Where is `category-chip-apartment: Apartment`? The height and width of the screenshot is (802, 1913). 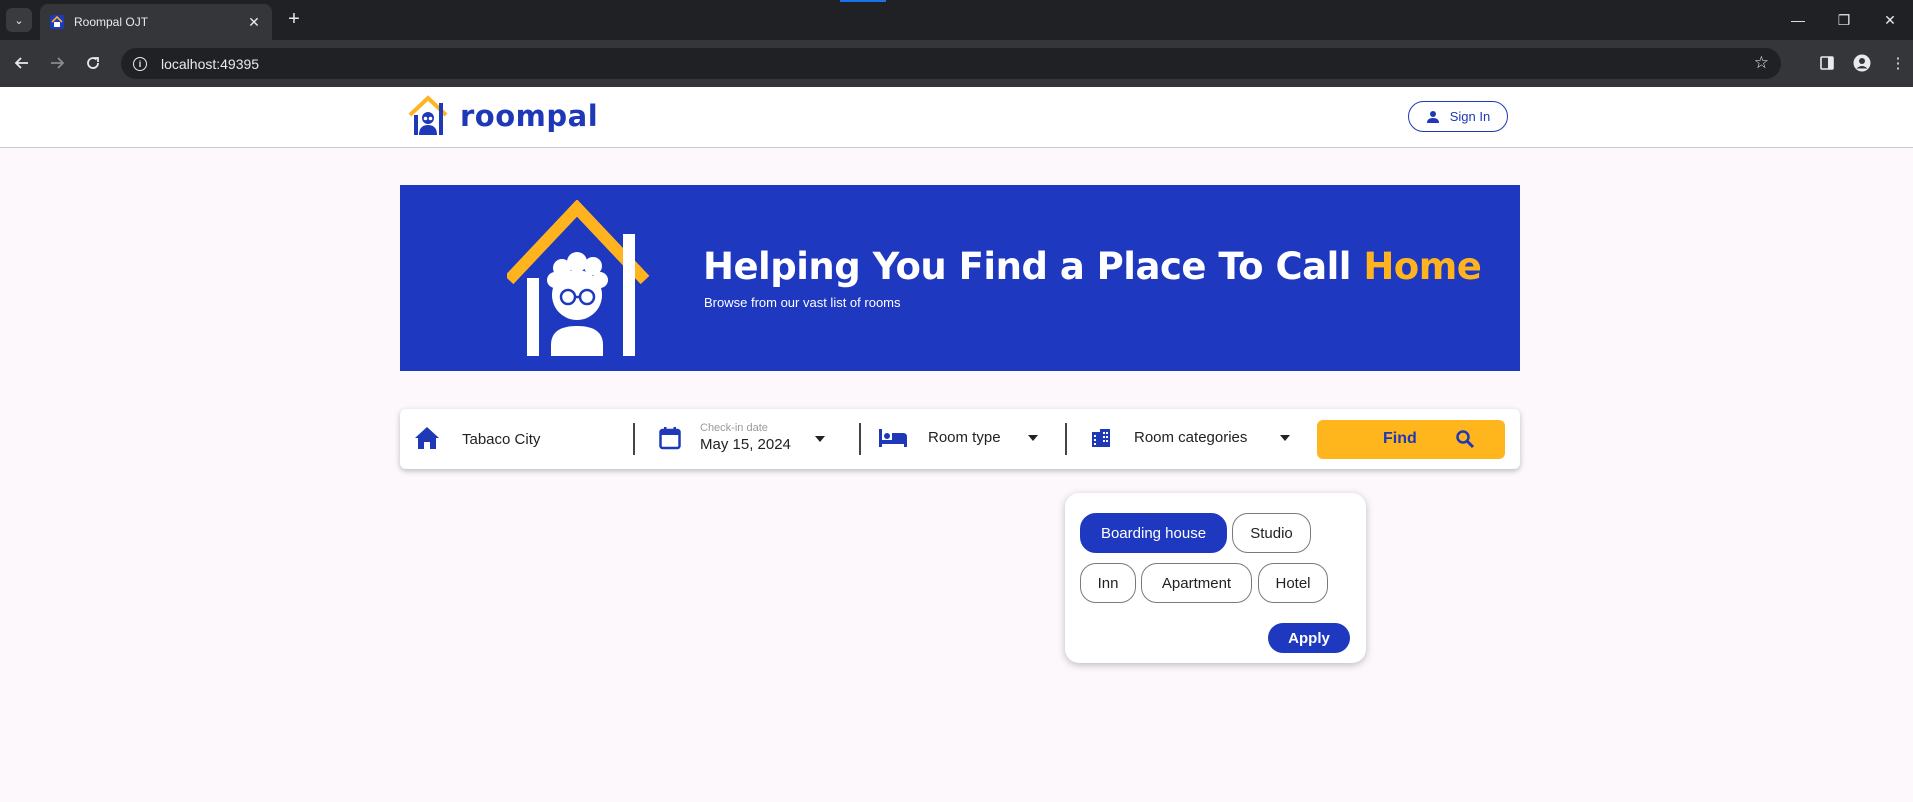
category-chip-apartment: Apartment is located at coordinates (1196, 583).